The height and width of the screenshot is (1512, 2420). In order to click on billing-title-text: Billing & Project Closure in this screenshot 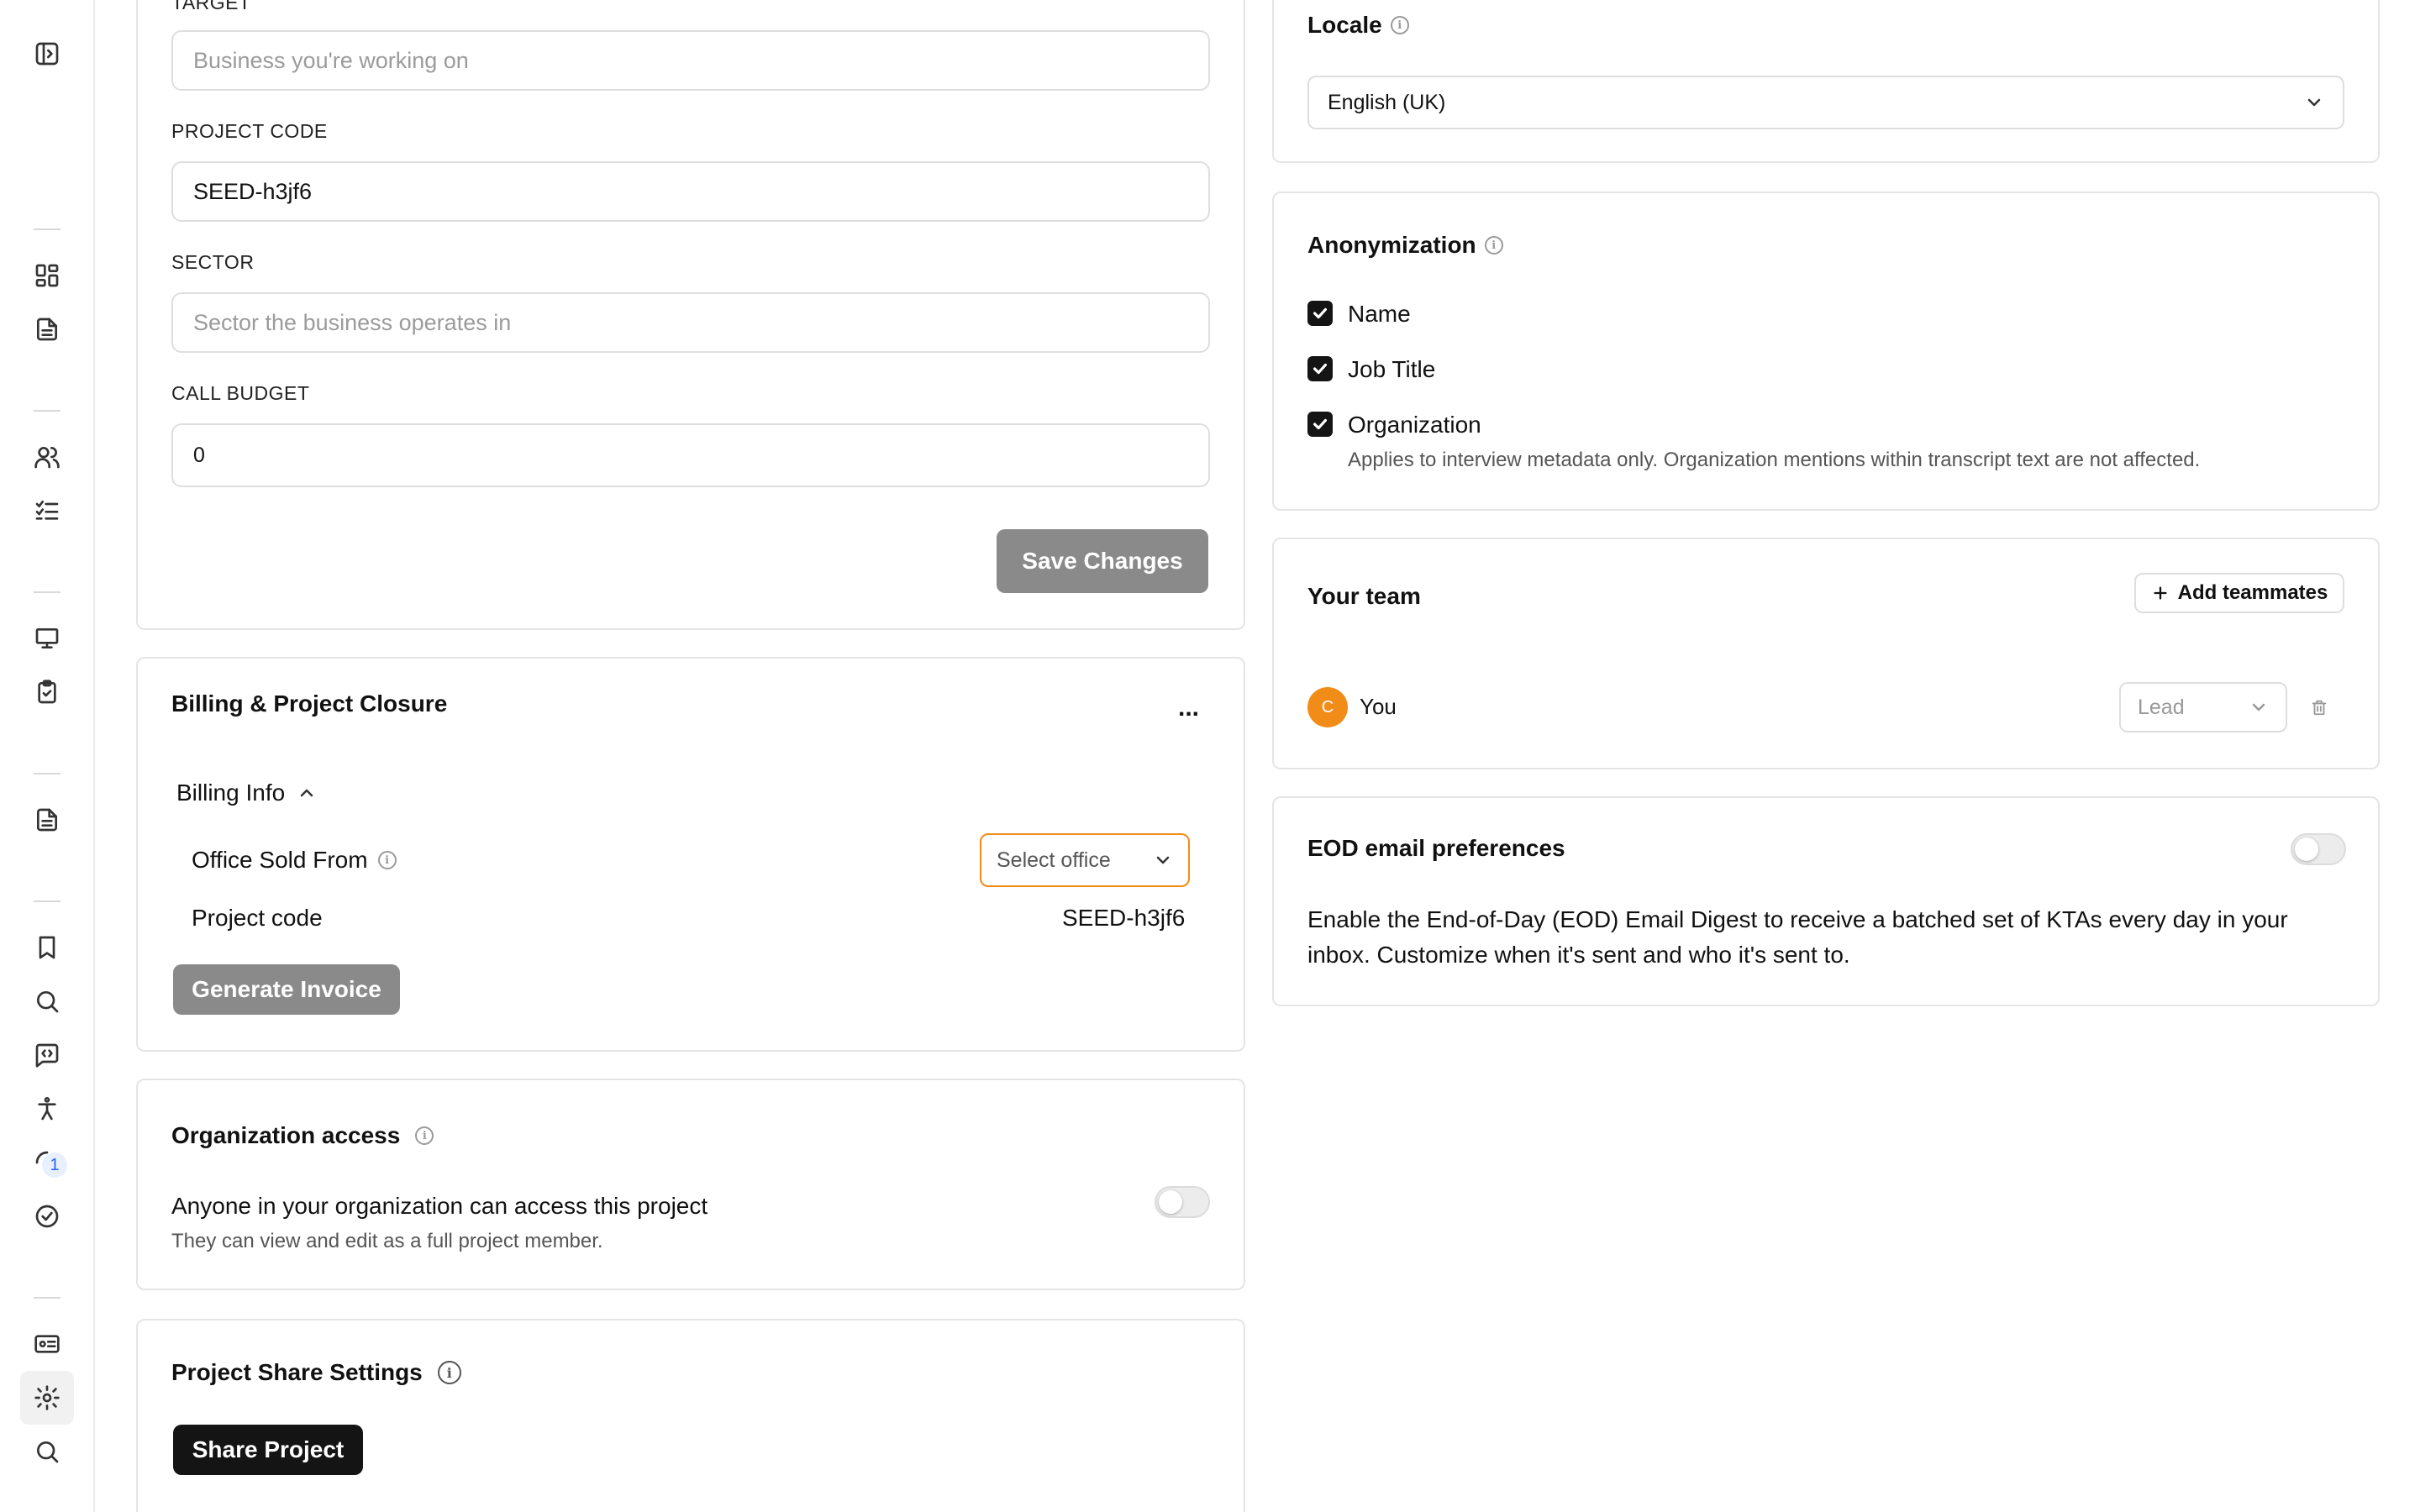, I will do `click(309, 703)`.